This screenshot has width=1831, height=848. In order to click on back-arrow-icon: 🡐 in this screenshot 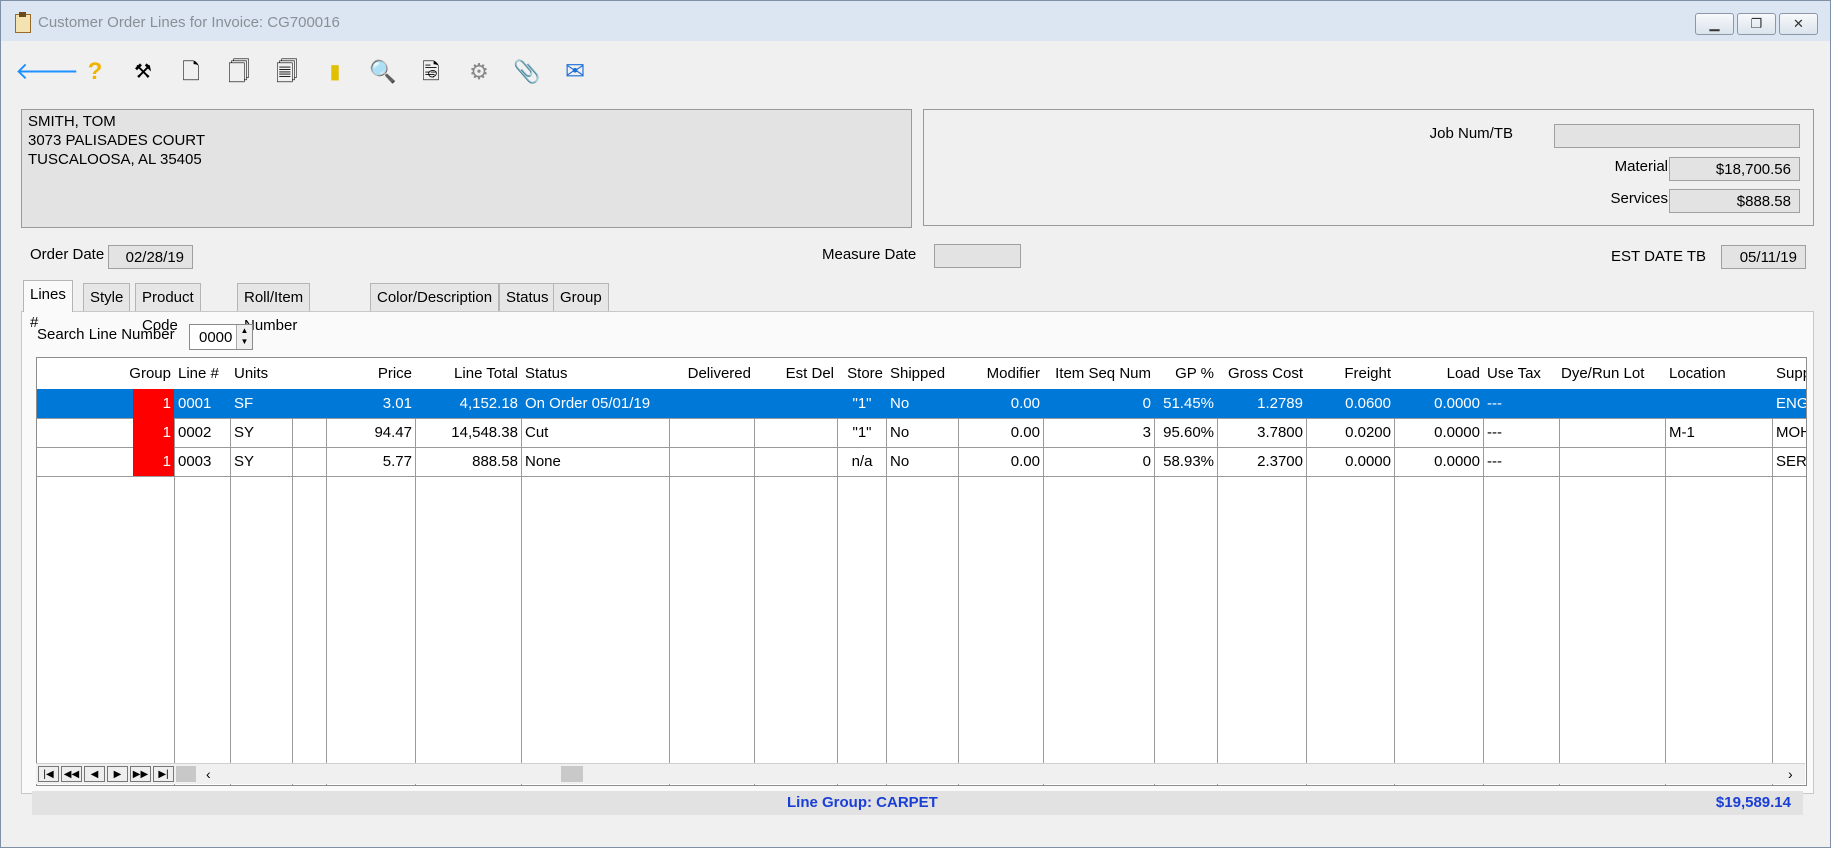, I will do `click(47, 72)`.